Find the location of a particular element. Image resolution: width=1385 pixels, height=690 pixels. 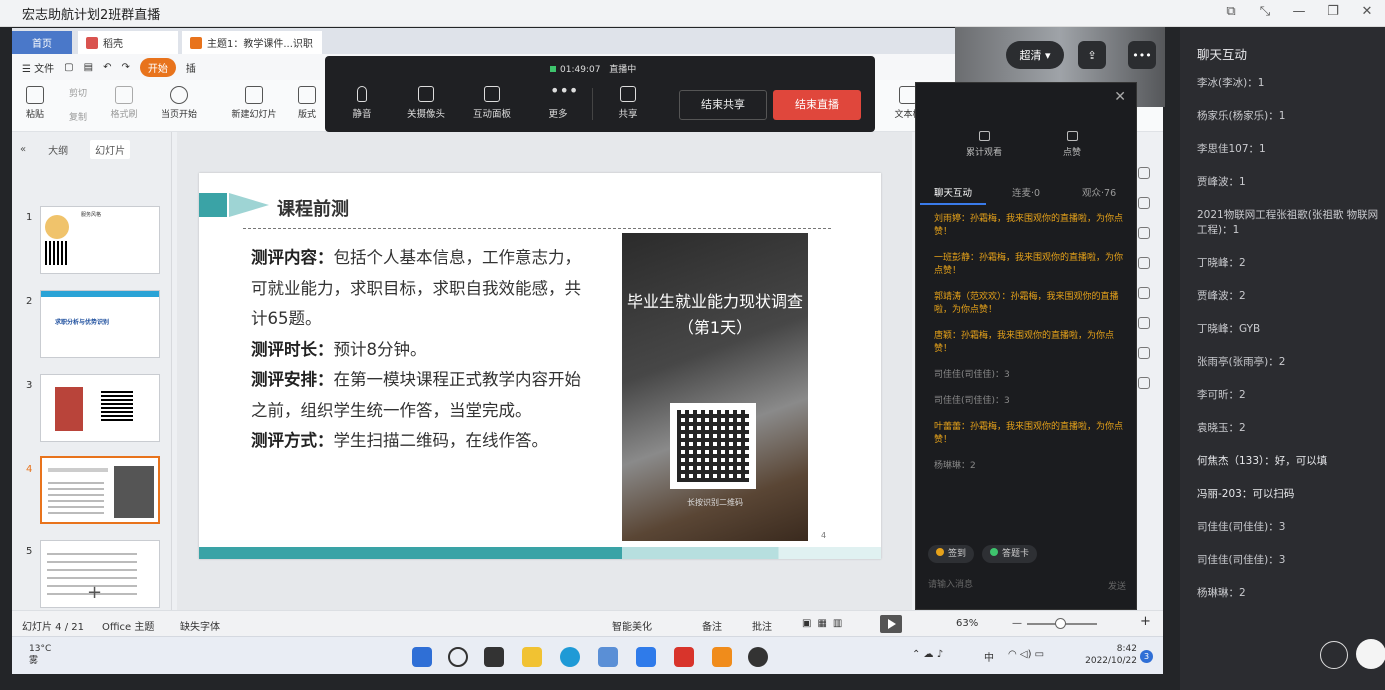

chat-message: 冯丽-203：可以扫码 is located at coordinates (1246, 494).